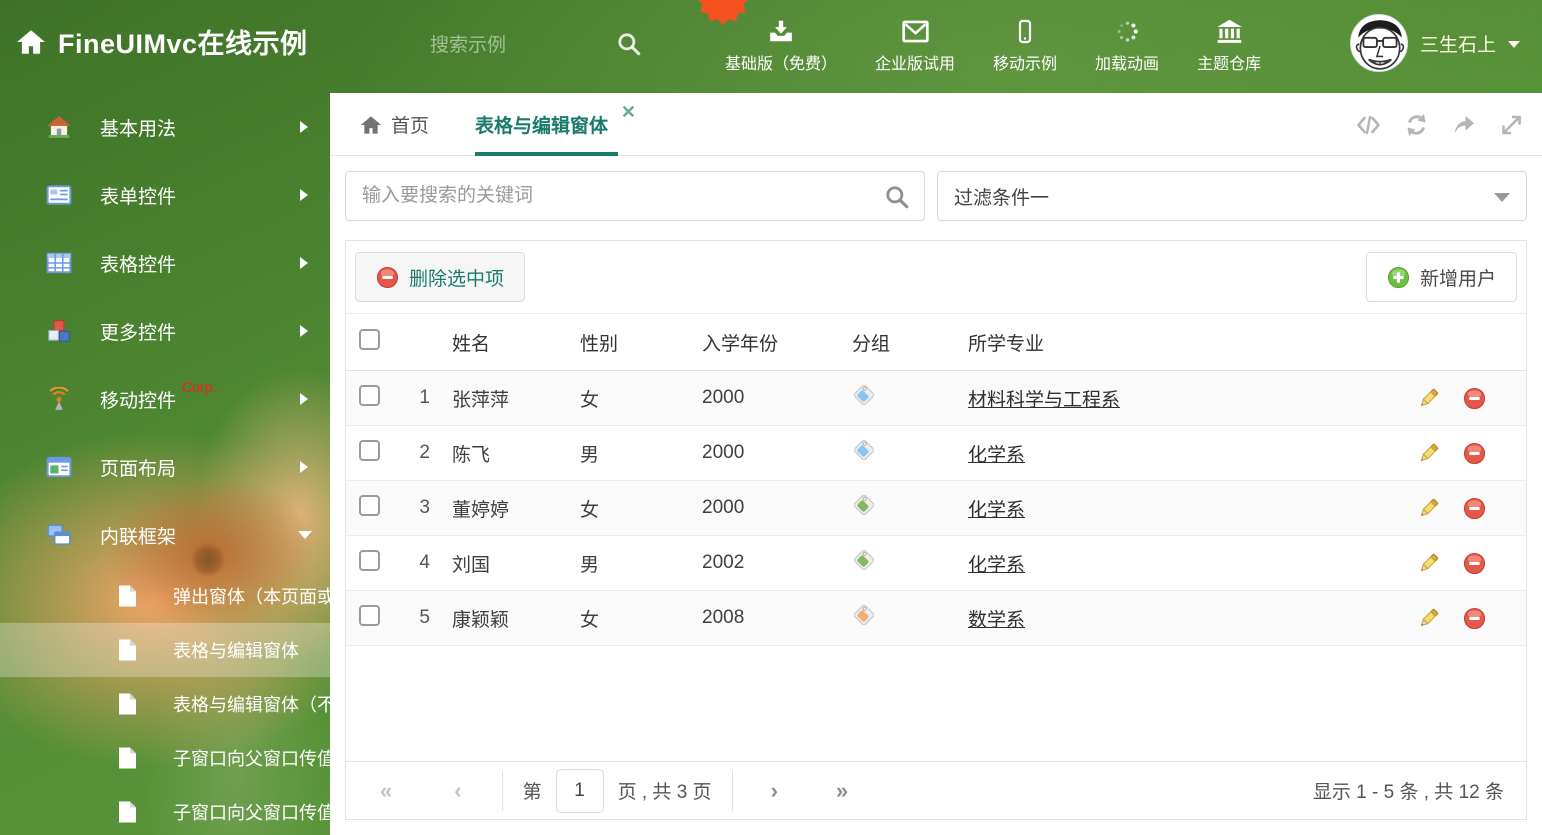  I want to click on sidebar-subitem-child-to-parent: 子窗口向父窗口传值, so click(167, 758).